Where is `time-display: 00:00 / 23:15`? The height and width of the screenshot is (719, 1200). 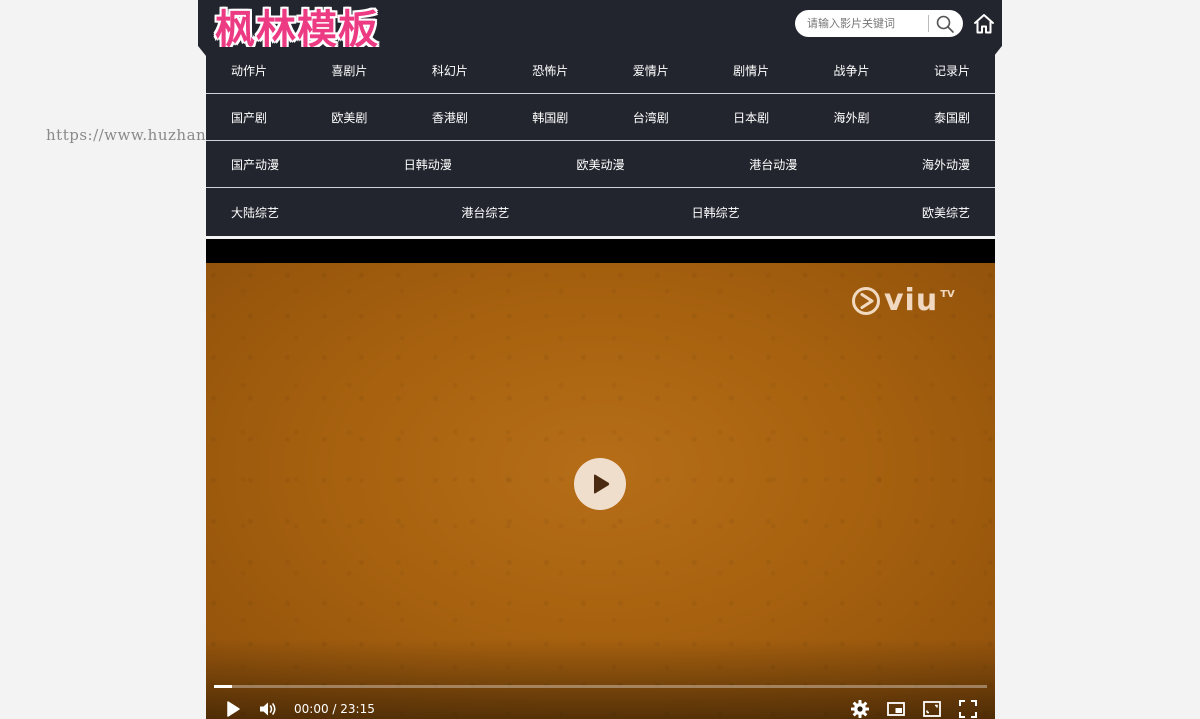
time-display: 00:00 / 23:15 is located at coordinates (334, 709).